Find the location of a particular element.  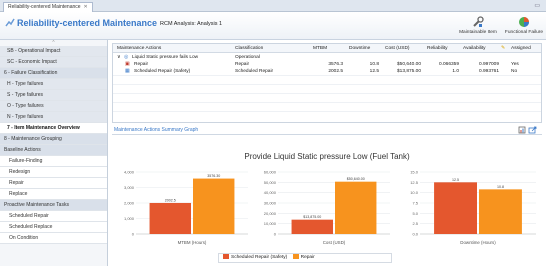

y-tick-label: 3,000 is located at coordinates (129, 187).